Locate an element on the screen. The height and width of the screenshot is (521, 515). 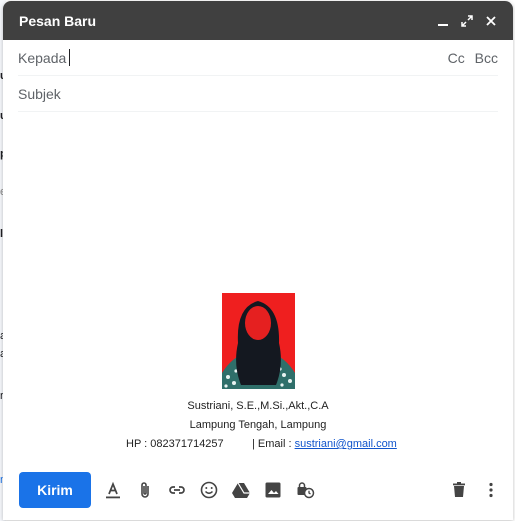
minimize-icon is located at coordinates (443, 21).